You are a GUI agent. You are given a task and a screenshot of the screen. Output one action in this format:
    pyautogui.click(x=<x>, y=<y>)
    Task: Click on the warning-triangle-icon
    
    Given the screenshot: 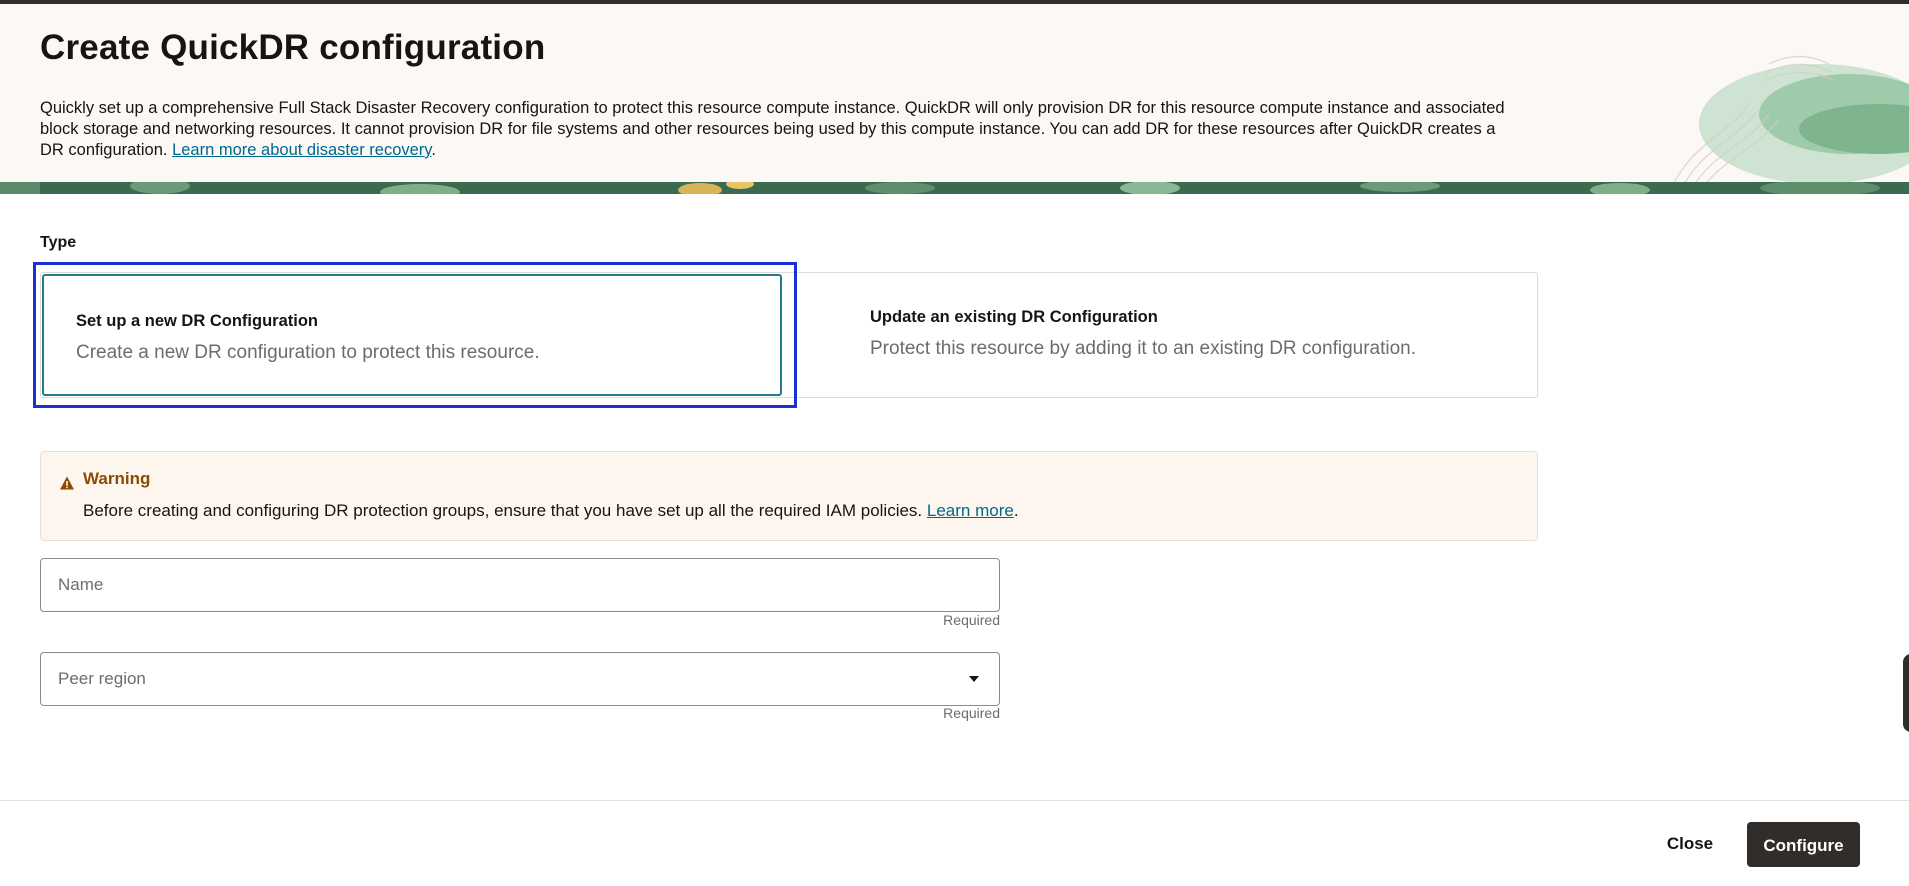 What is the action you would take?
    pyautogui.click(x=67, y=483)
    